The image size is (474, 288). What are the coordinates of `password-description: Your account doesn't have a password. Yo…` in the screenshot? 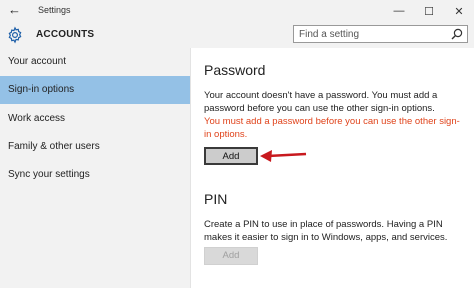 It's located at (321, 102).